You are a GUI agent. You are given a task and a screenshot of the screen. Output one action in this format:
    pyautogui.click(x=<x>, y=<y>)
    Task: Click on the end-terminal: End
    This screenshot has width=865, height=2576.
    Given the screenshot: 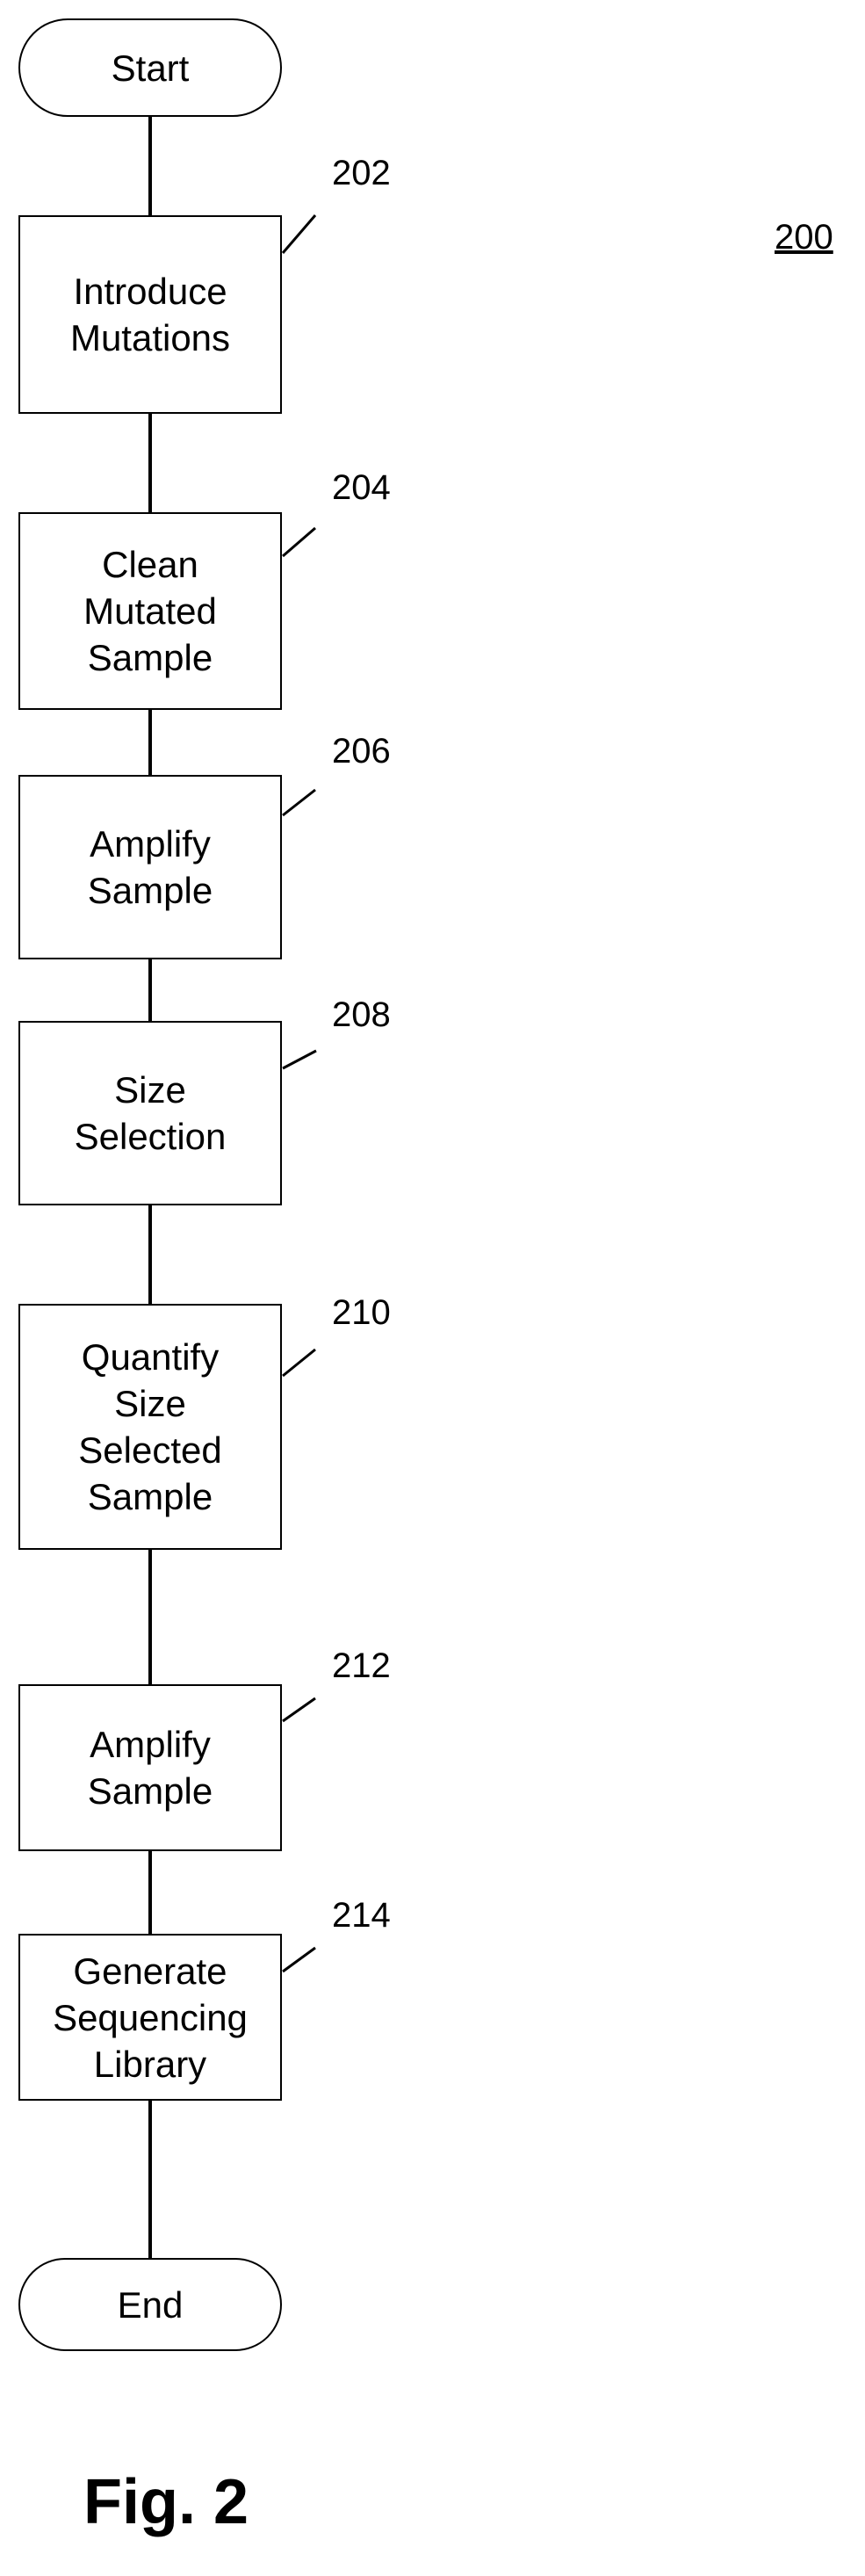 What is the action you would take?
    pyautogui.click(x=150, y=2304)
    